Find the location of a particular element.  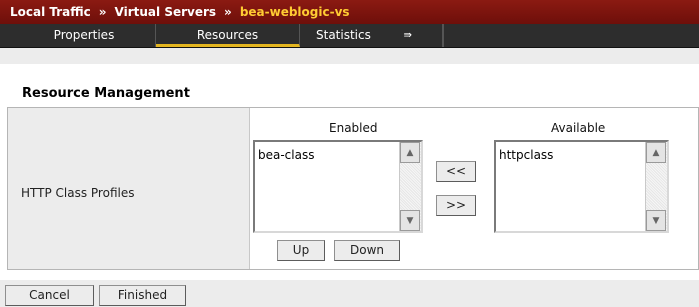

breadcrumb-local-traffic: Local Traffic is located at coordinates (50, 12).